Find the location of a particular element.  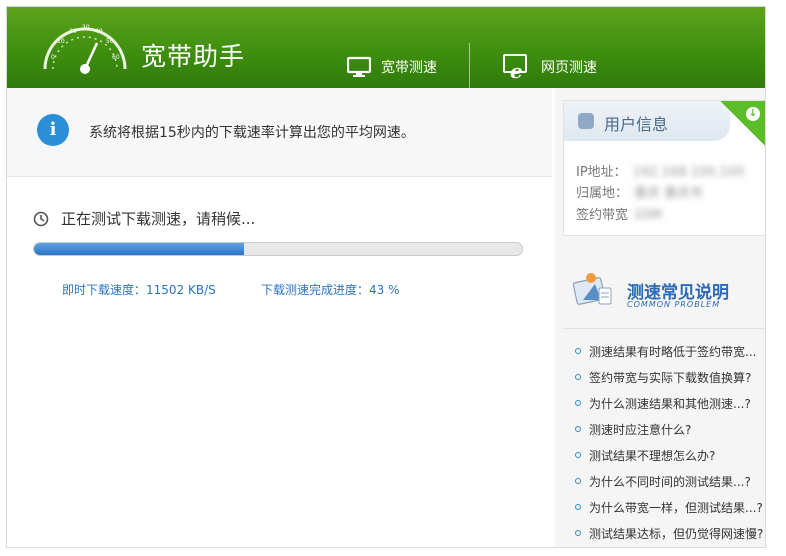

faq-link: 为什么测速结果和其他测速...? is located at coordinates (669, 403).